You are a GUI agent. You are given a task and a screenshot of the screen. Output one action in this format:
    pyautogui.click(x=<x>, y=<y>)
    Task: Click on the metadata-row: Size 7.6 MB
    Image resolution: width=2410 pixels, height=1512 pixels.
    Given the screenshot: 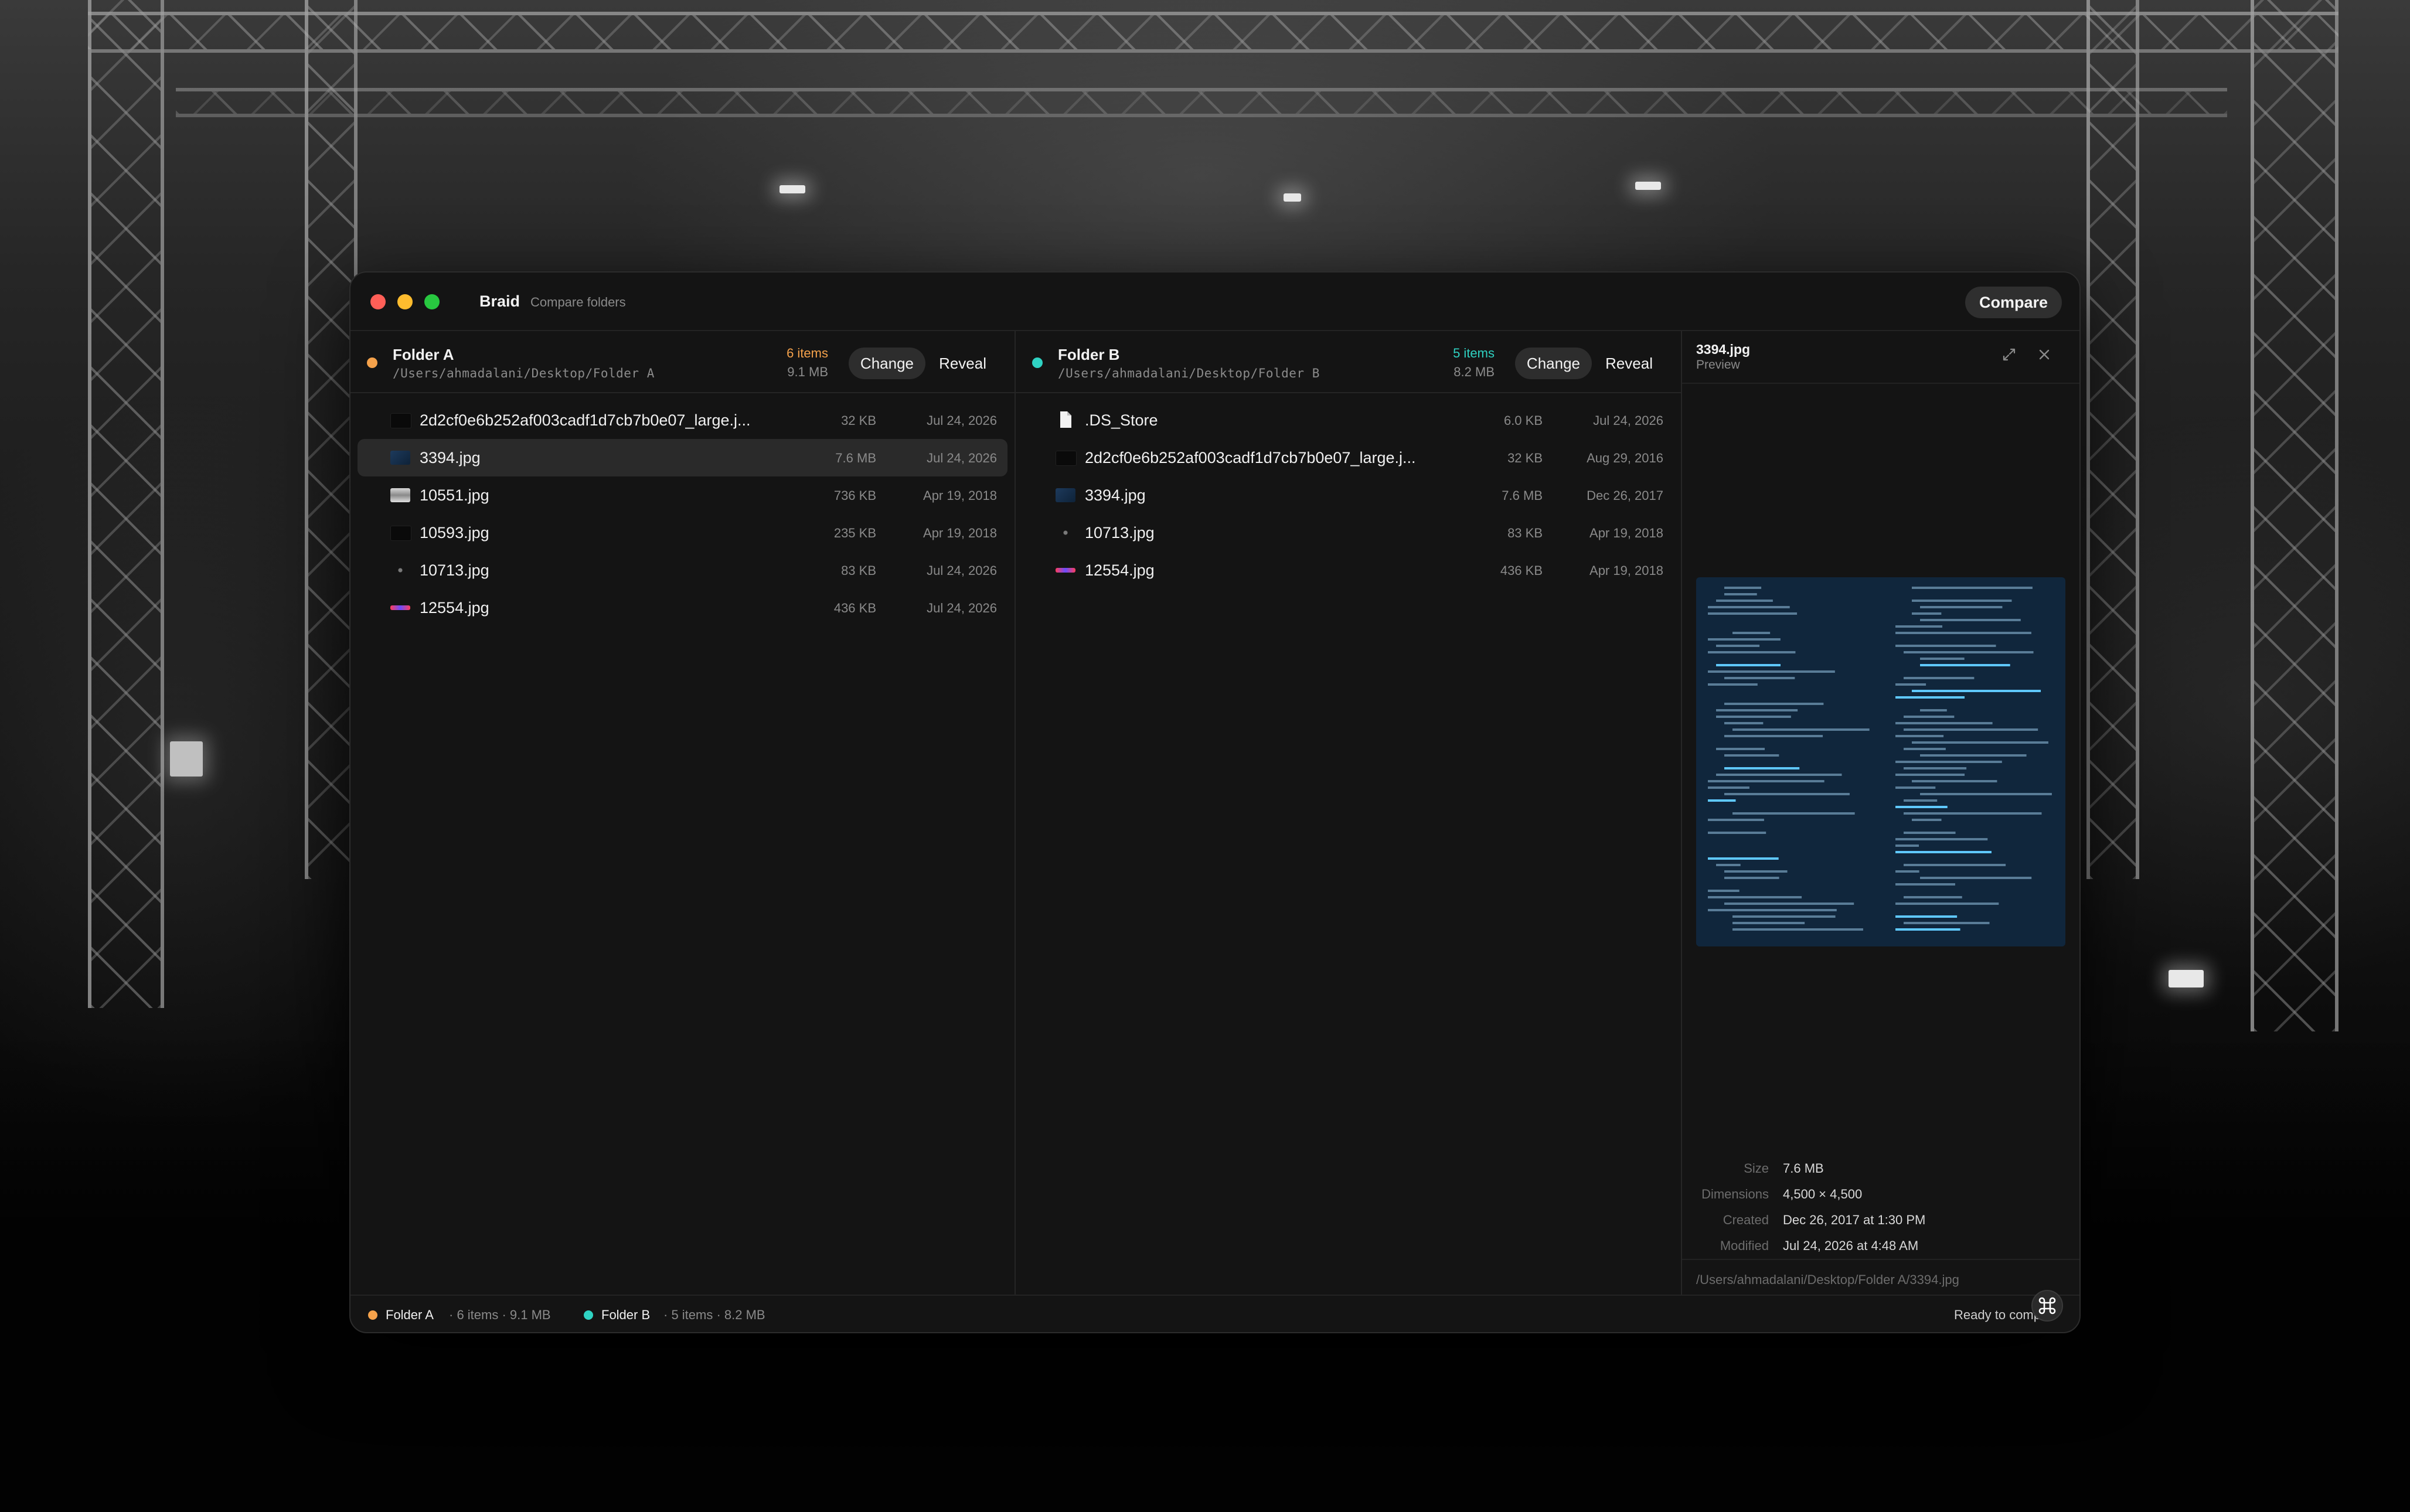 What is the action you would take?
    pyautogui.click(x=1880, y=1172)
    